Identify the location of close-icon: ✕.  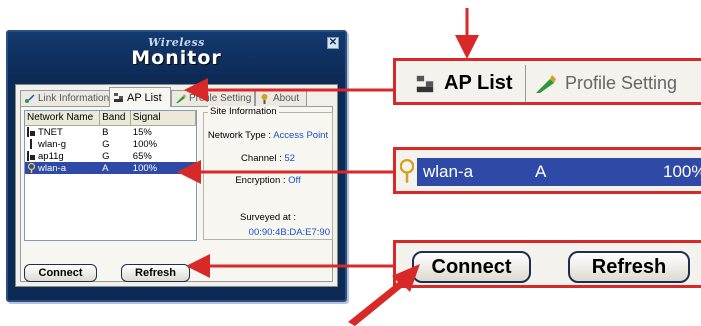
(333, 43).